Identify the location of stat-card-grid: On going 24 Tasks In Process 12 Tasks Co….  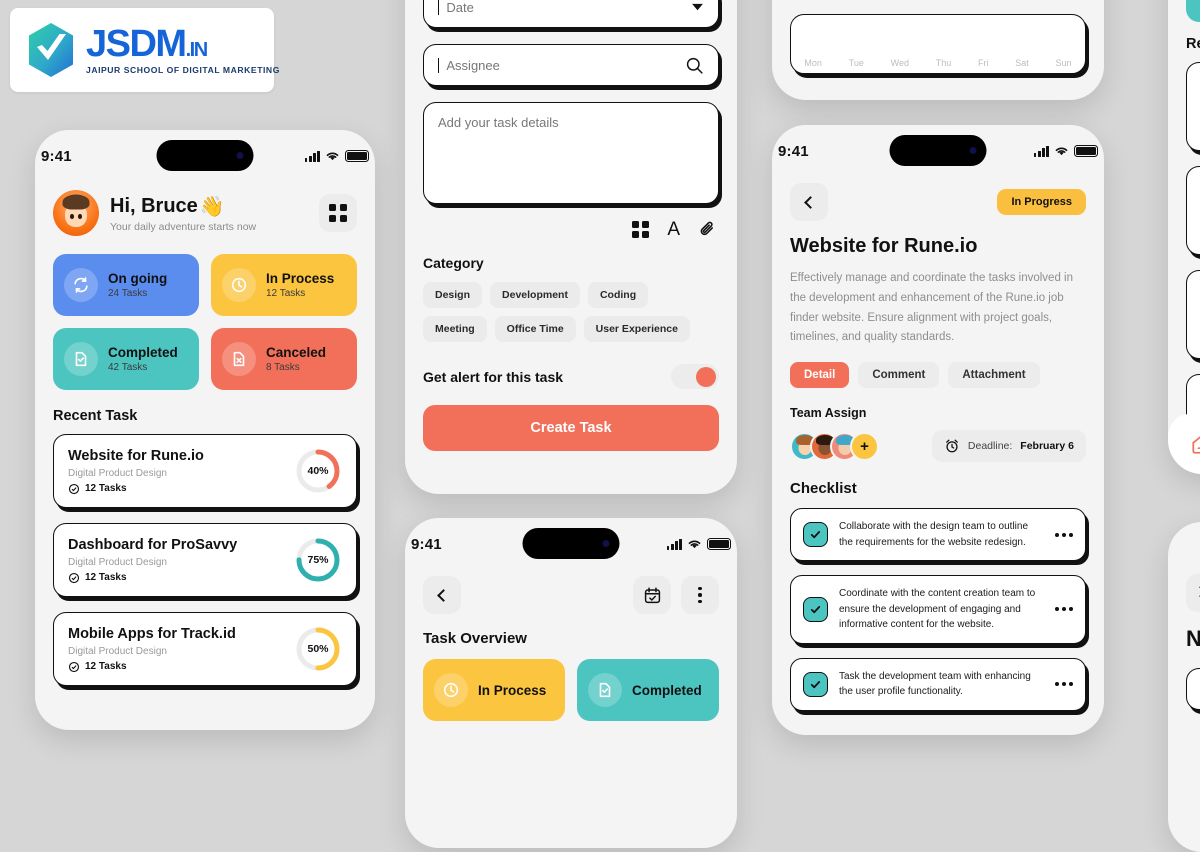
(205, 322).